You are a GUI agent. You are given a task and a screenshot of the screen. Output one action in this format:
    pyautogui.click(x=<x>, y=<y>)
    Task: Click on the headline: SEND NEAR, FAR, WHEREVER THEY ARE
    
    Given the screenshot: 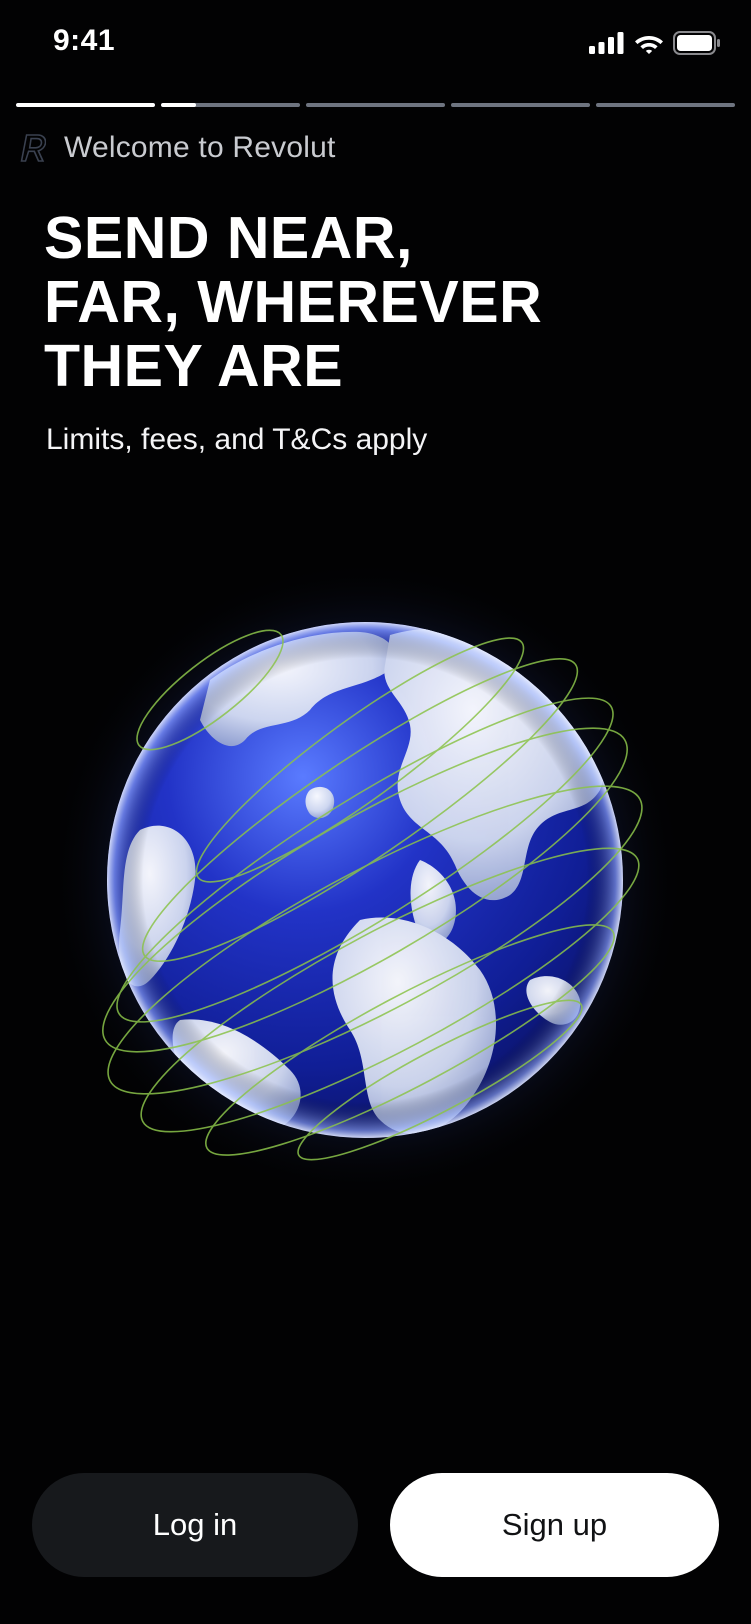 What is the action you would take?
    pyautogui.click(x=374, y=302)
    